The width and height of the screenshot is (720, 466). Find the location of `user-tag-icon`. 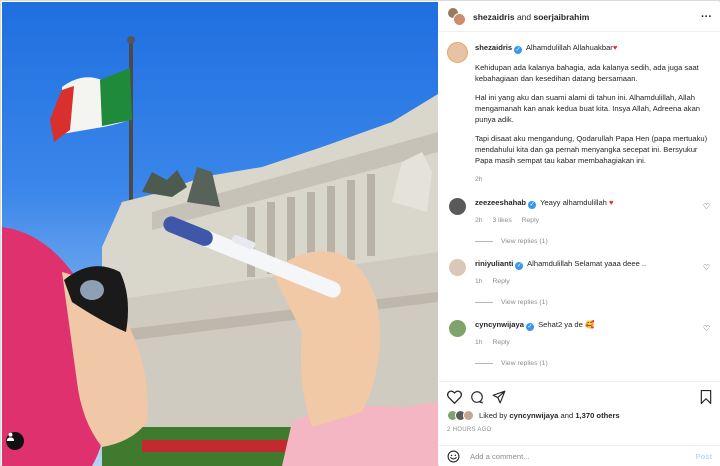

user-tag-icon is located at coordinates (10, 436).